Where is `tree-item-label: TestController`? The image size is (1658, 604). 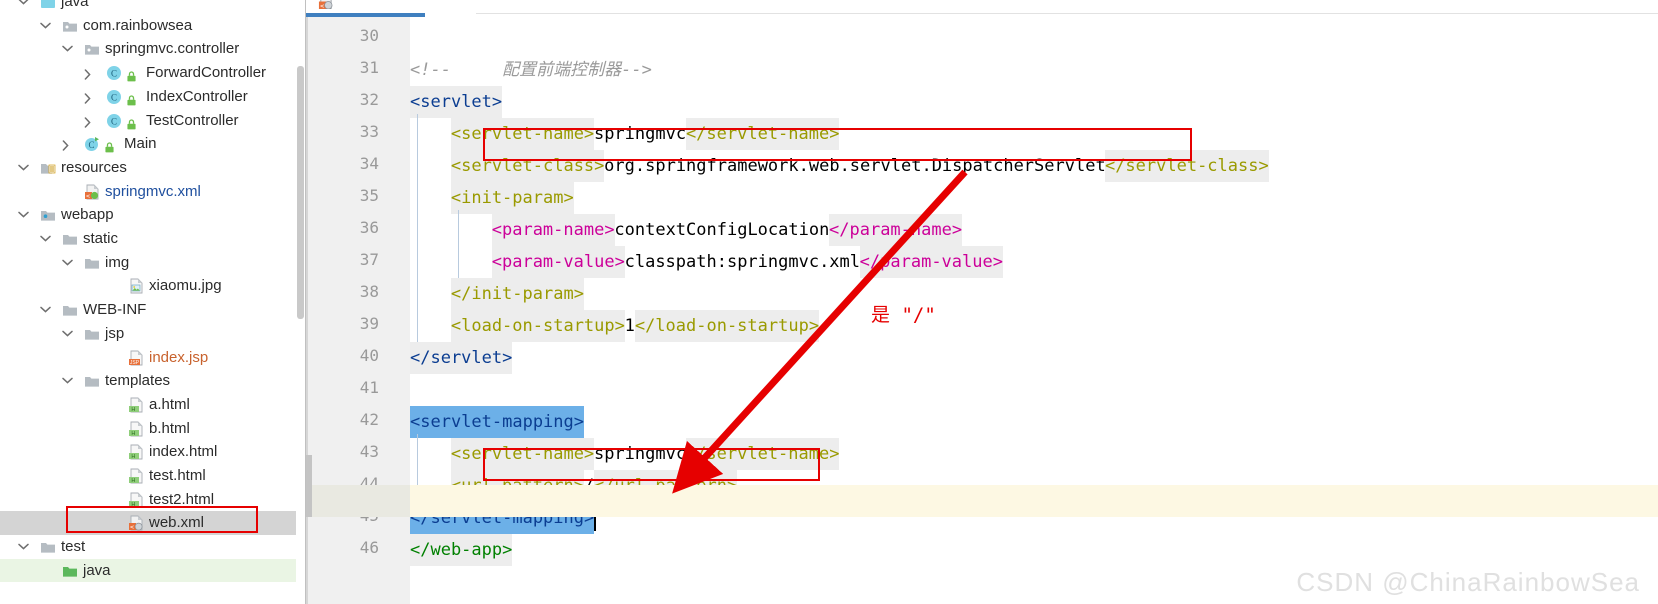
tree-item-label: TestController is located at coordinates (192, 120).